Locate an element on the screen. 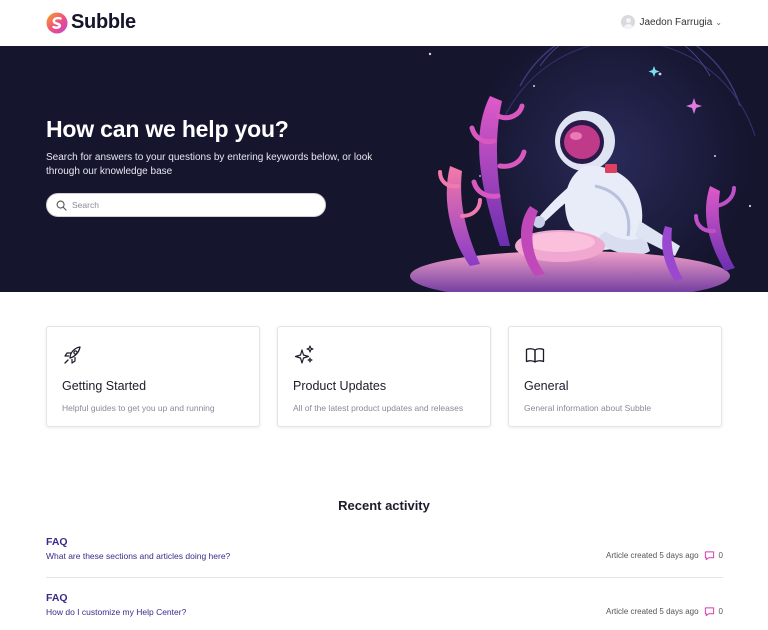  search-bar is located at coordinates (186, 205).